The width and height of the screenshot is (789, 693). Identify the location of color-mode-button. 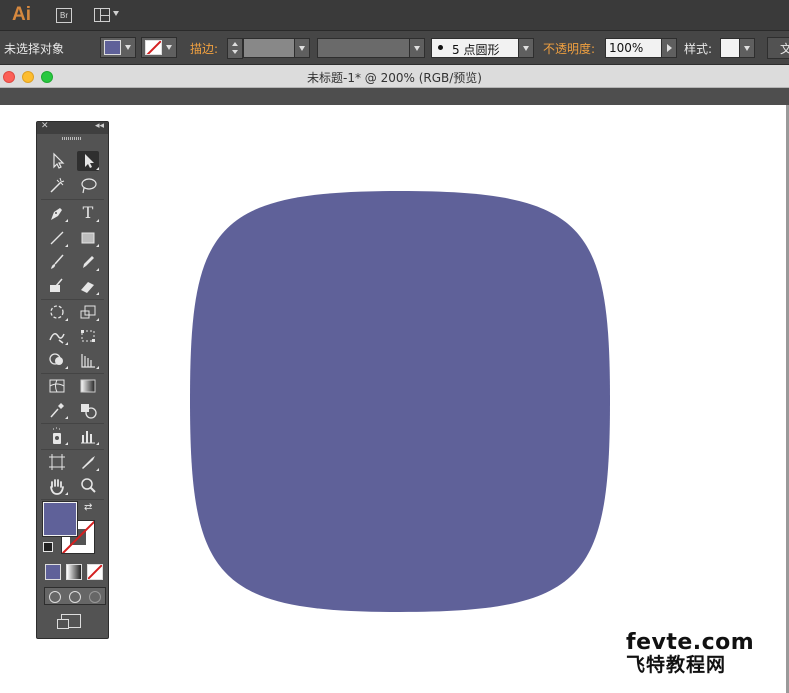
(53, 572).